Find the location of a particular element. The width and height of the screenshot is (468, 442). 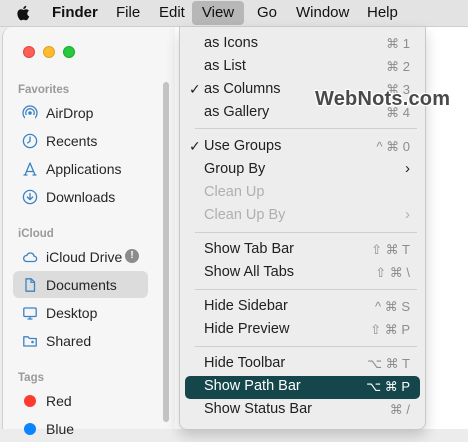

menu-bar: Finder File Edit View Go Window Help is located at coordinates (234, 13).